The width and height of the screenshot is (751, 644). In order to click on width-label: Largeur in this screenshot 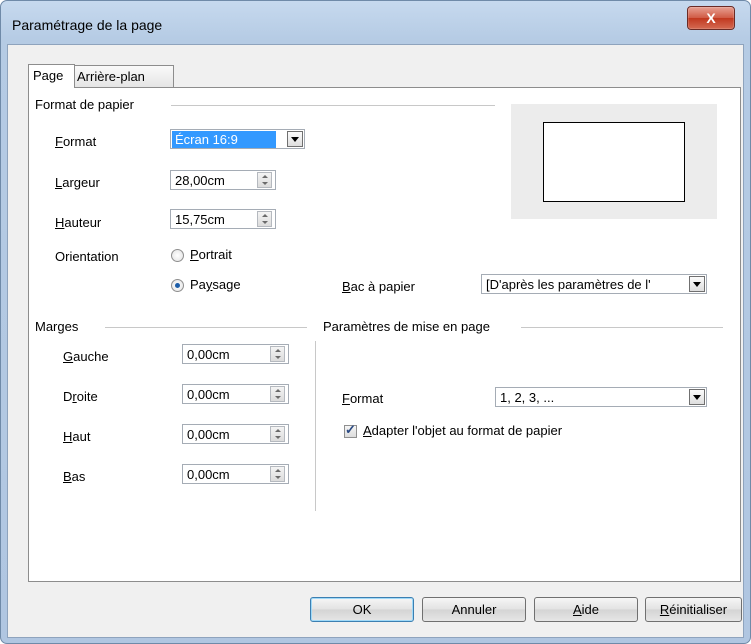, I will do `click(77, 182)`.